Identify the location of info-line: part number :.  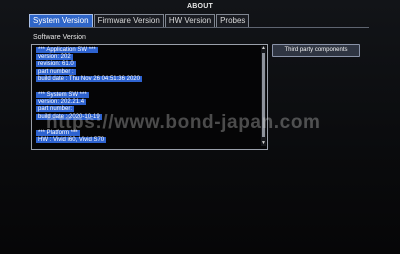
(56, 71).